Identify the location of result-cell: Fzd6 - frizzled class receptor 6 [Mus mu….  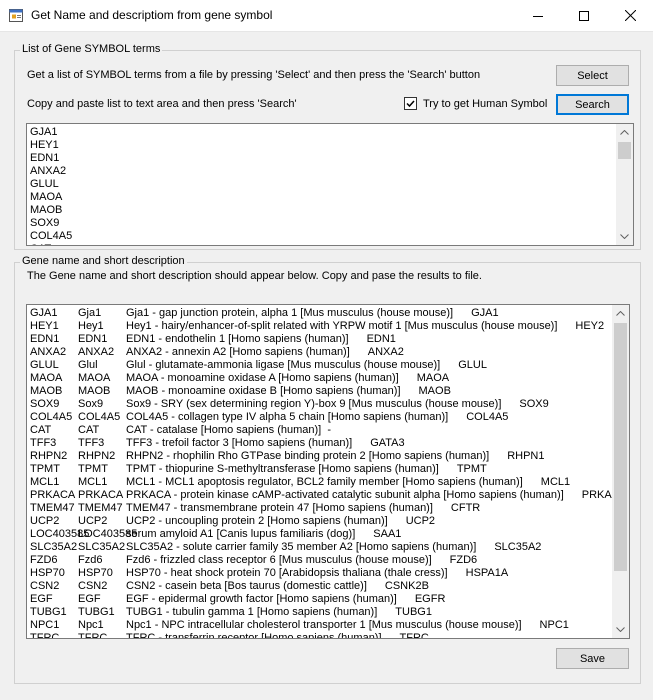
(279, 560).